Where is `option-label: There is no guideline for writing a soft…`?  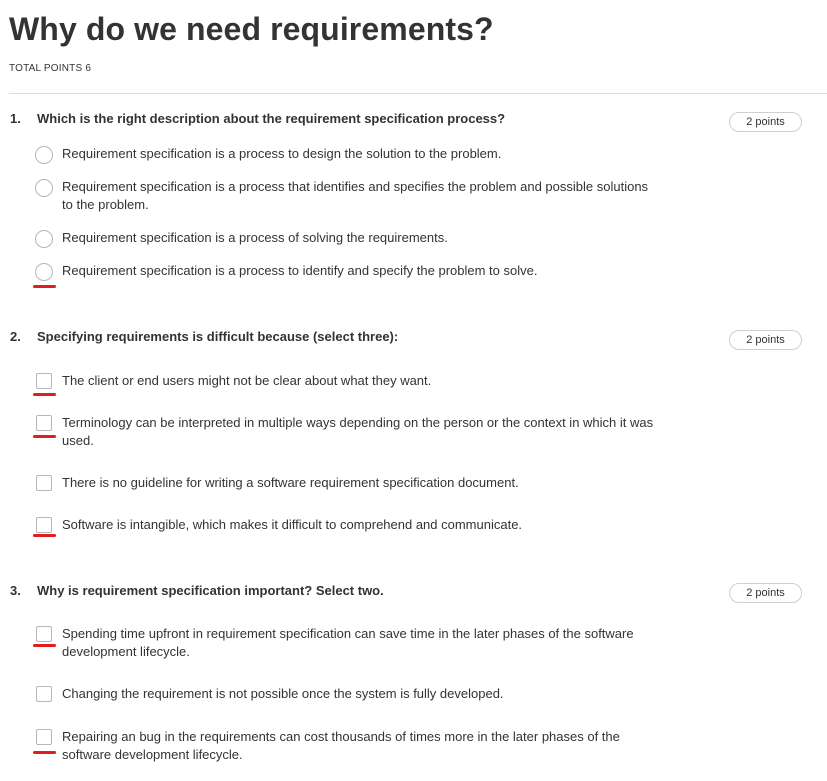
option-label: There is no guideline for writing a soft… is located at coordinates (362, 483).